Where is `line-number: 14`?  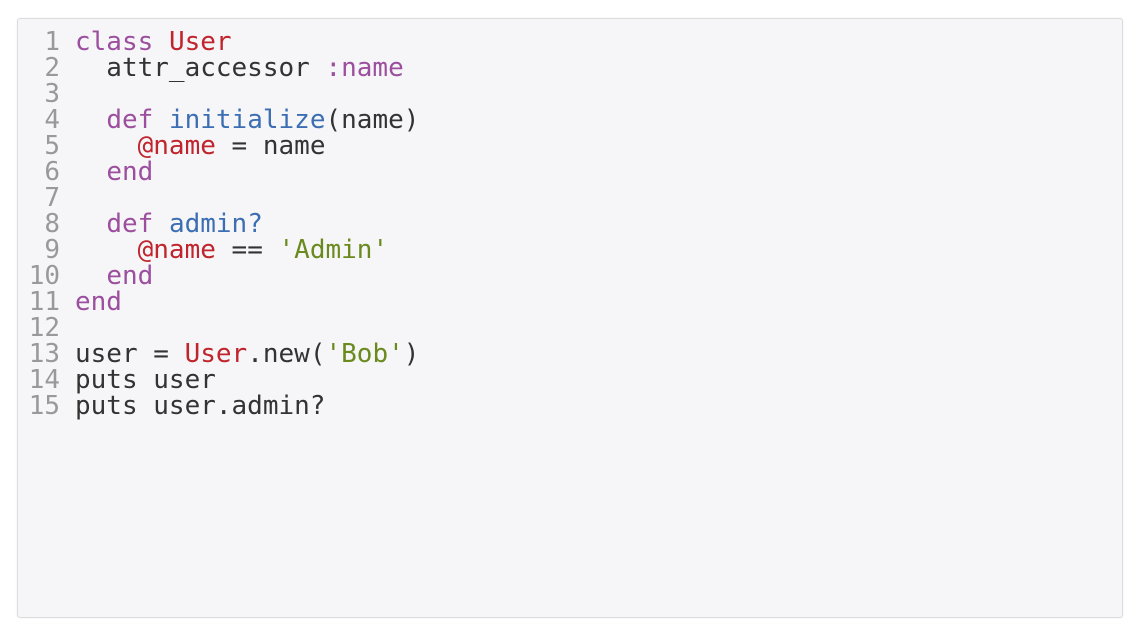
line-number: 14 is located at coordinates (44, 380).